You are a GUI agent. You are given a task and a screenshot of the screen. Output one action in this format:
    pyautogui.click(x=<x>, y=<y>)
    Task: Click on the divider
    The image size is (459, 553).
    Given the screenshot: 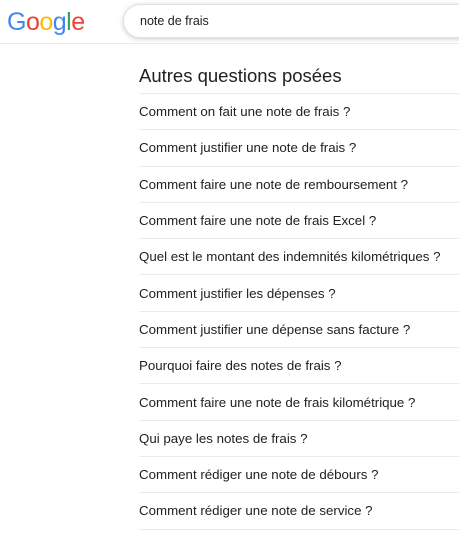 What is the action you would take?
    pyautogui.click(x=299, y=529)
    